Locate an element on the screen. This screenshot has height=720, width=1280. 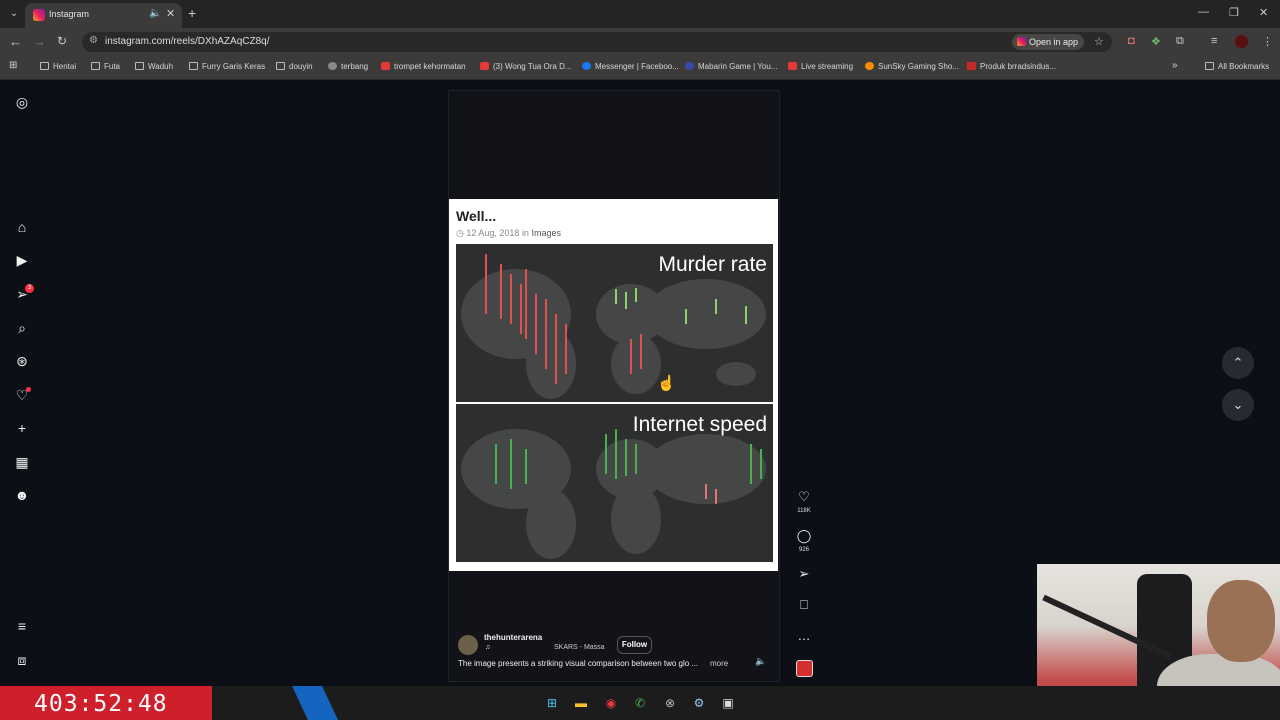
create-plus-icon: + is located at coordinates (22, 428).